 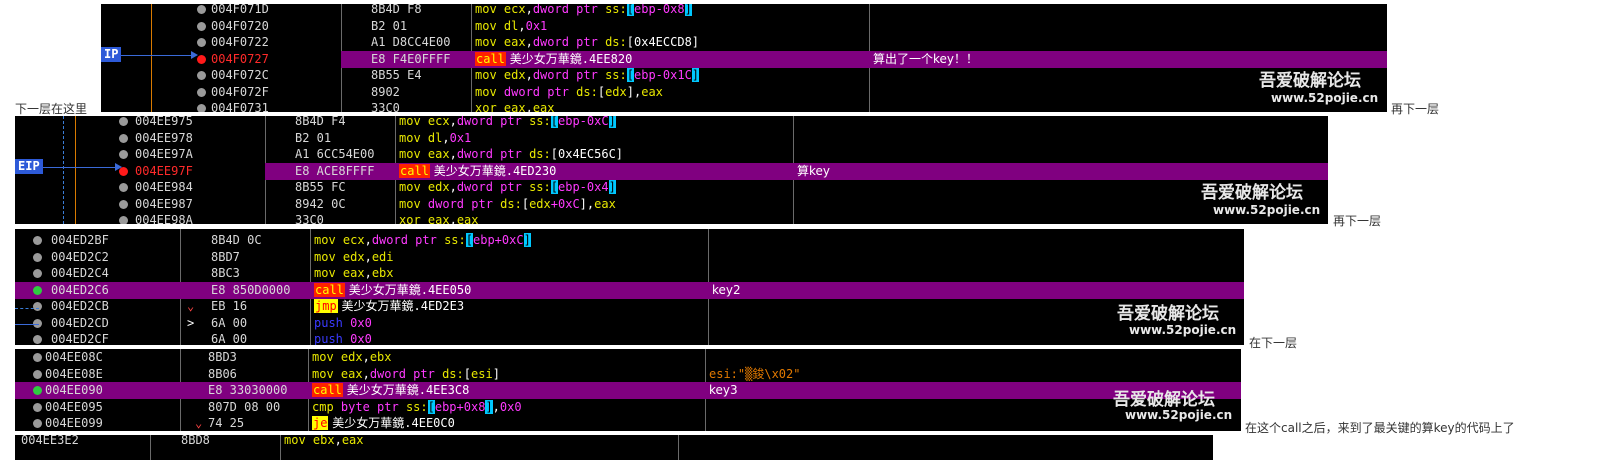 What do you see at coordinates (671, 218) in the screenshot?
I see `asm-row: 004EE98A 33C0 xor eax,eax` at bounding box center [671, 218].